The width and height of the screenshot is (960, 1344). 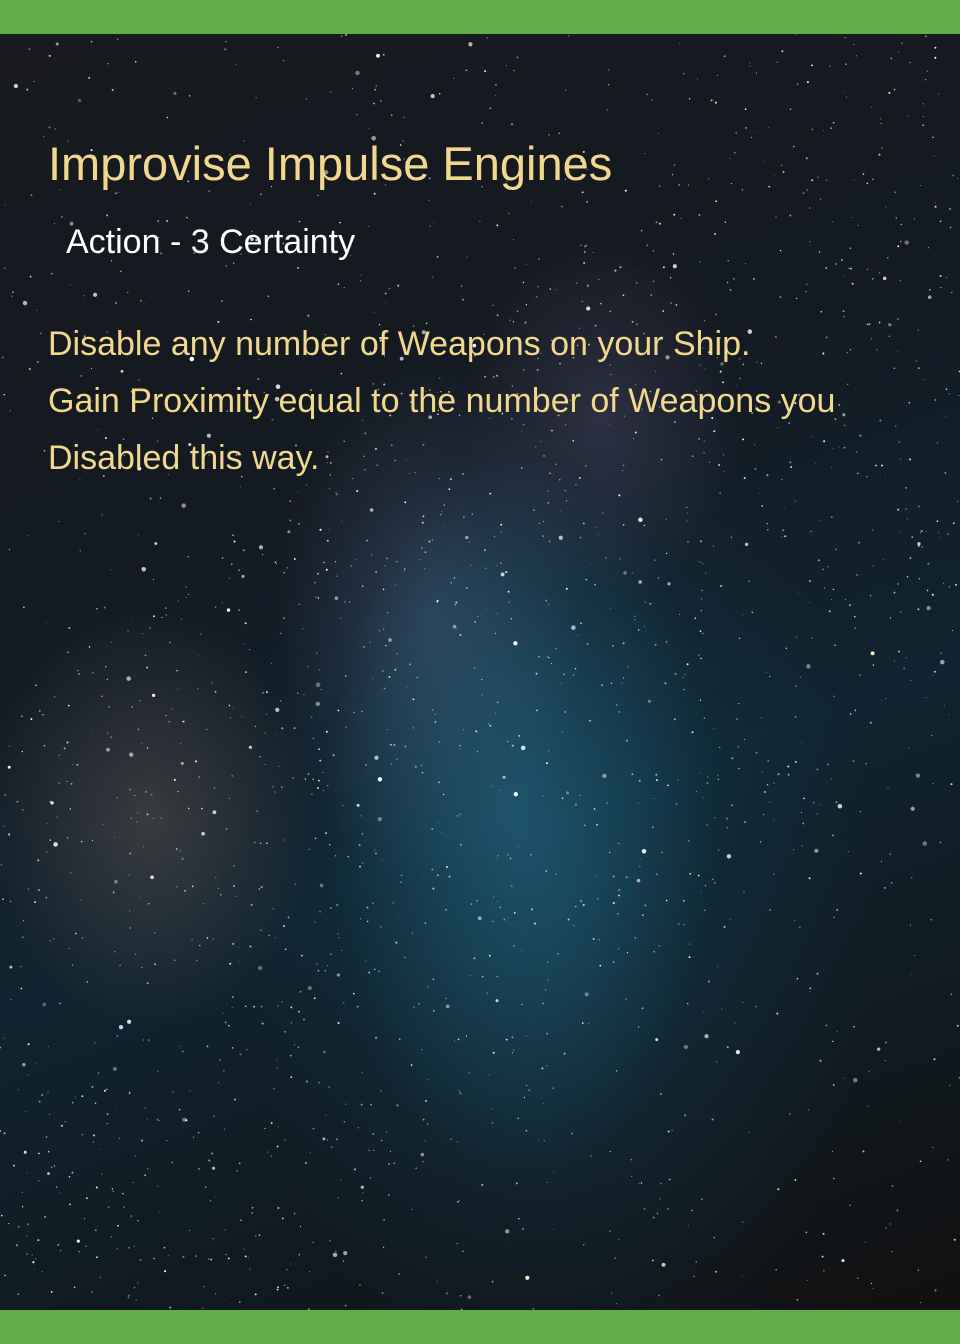 What do you see at coordinates (211, 242) in the screenshot?
I see `card-type-line: Action - 3 Certainty` at bounding box center [211, 242].